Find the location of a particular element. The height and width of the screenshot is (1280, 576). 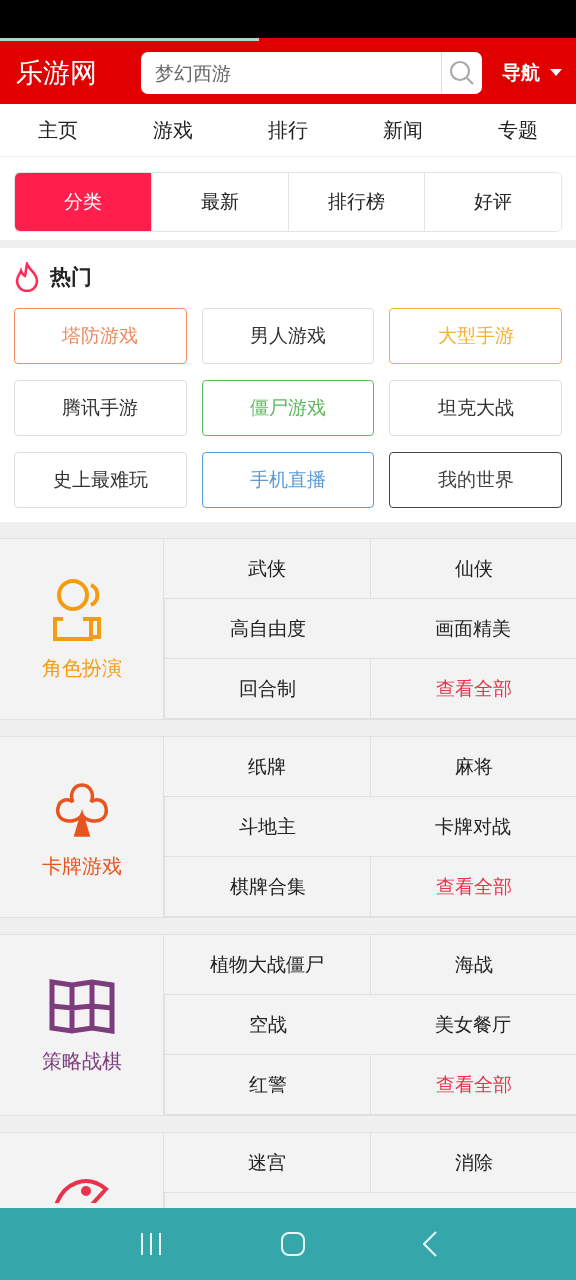

back-icon is located at coordinates (430, 1244).